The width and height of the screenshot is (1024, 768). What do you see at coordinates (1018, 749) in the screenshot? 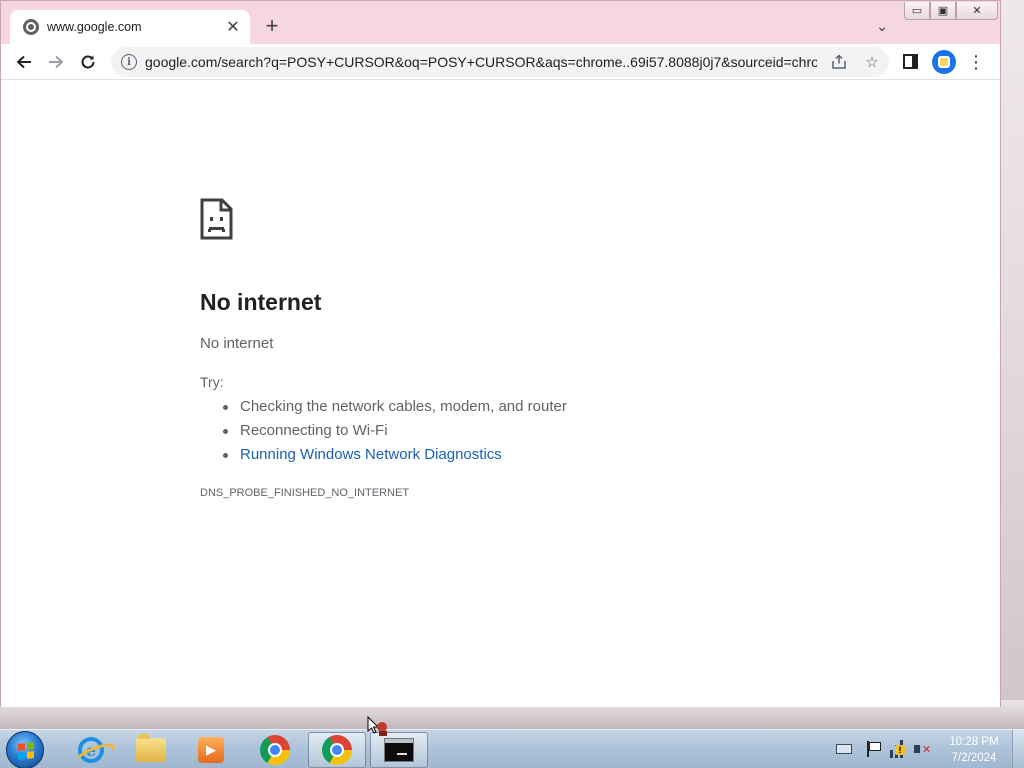
I see `show-desktop-button` at bounding box center [1018, 749].